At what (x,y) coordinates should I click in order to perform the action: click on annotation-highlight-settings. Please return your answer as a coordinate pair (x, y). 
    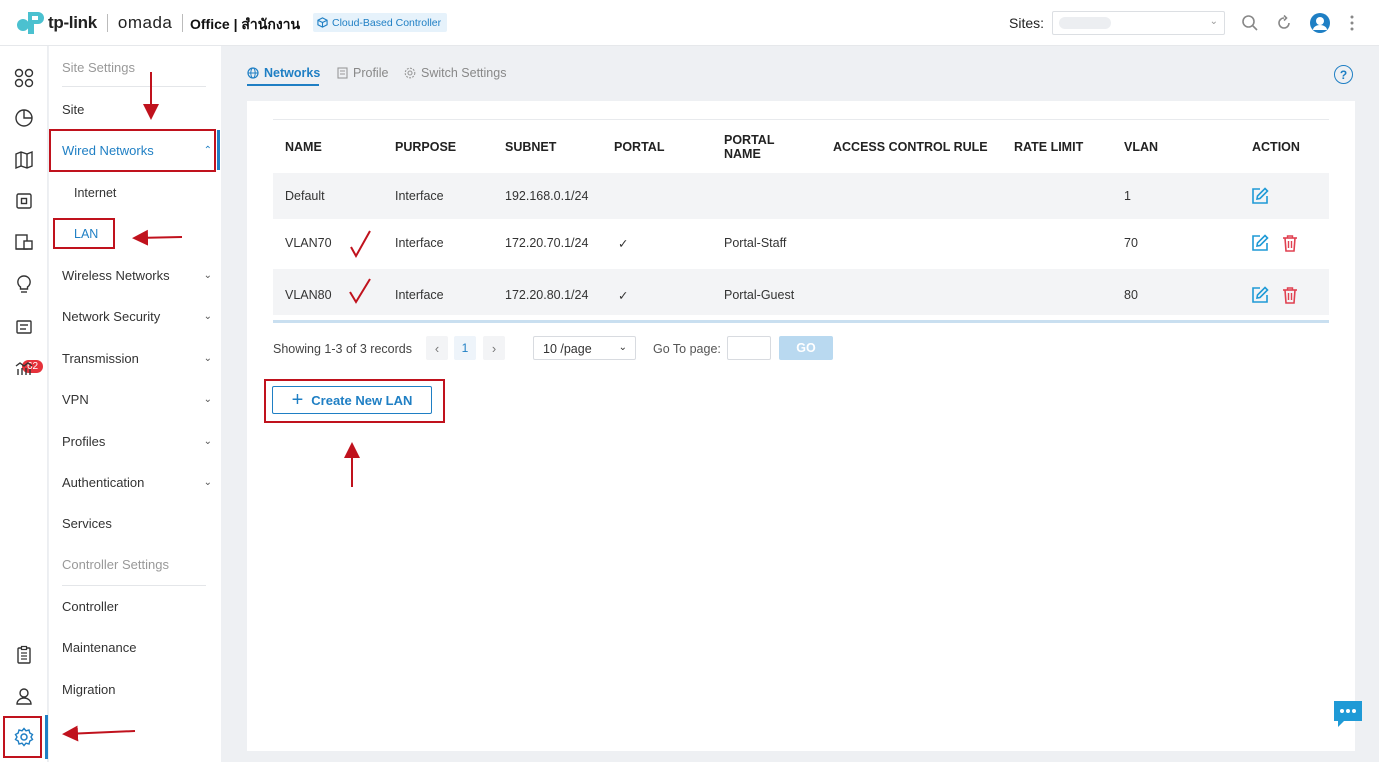
    Looking at the image, I should click on (22, 737).